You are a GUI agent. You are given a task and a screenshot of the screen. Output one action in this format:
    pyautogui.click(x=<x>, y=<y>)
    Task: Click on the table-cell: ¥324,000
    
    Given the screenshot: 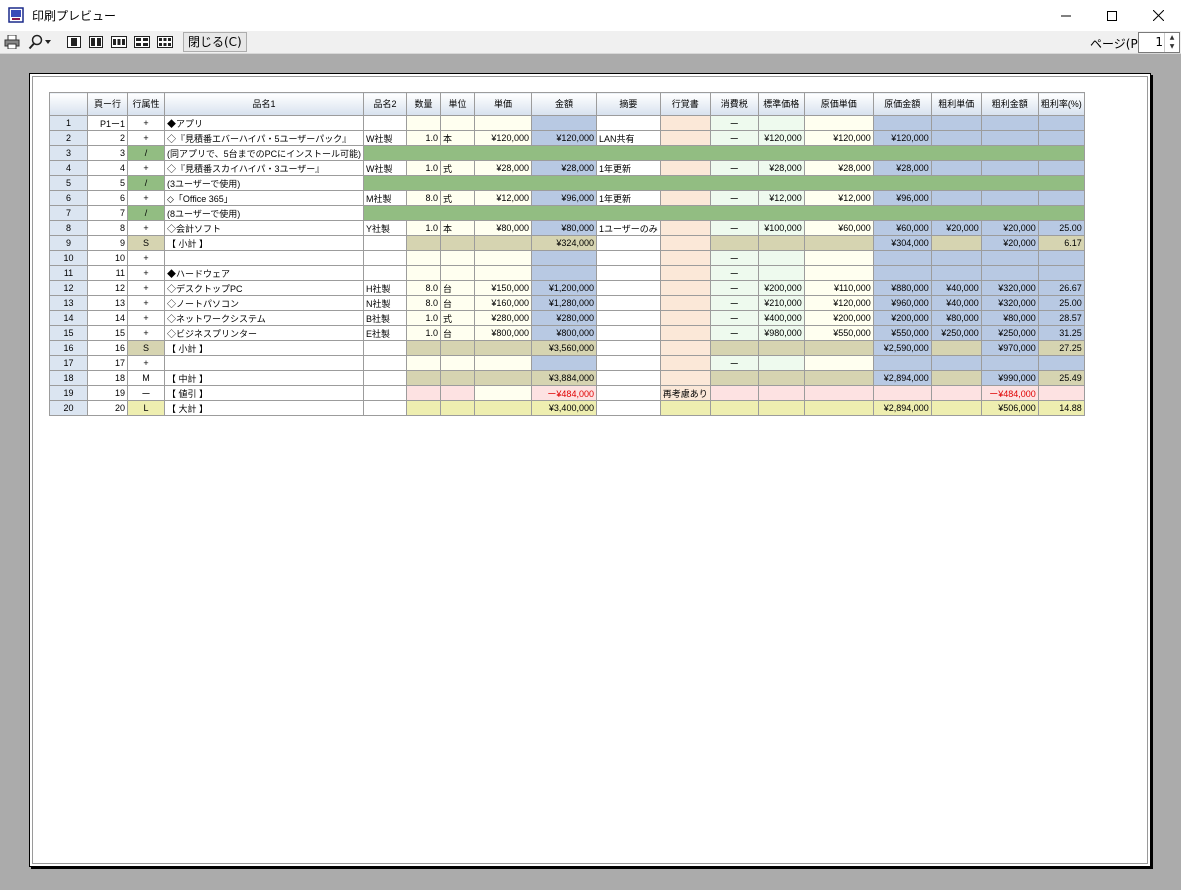 What is the action you would take?
    pyautogui.click(x=563, y=243)
    